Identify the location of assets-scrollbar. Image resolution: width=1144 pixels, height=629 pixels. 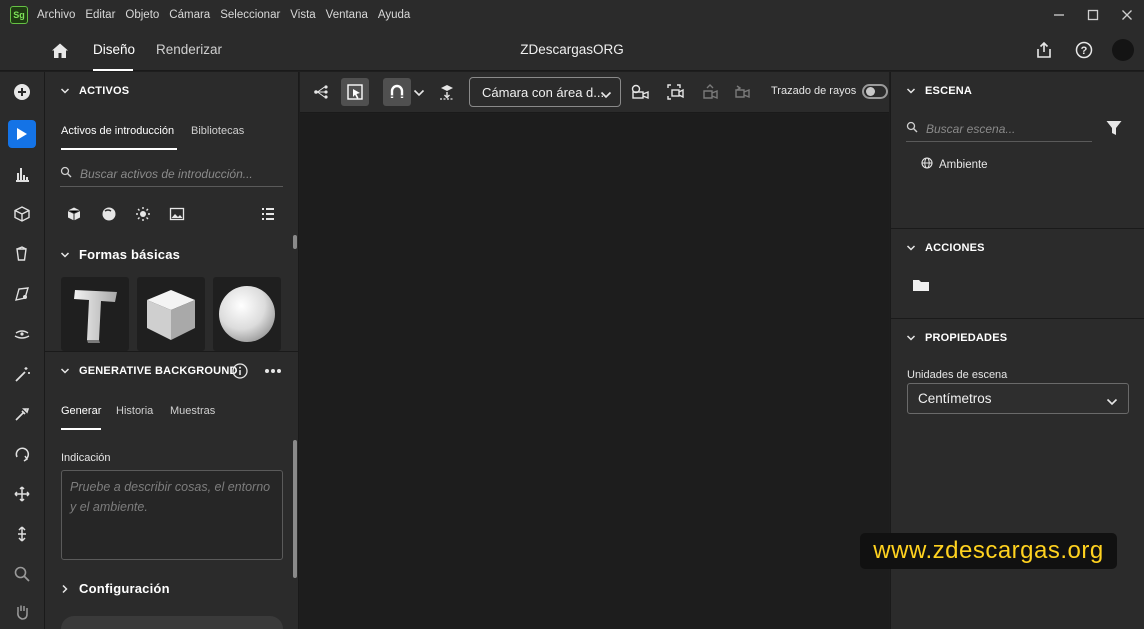
(295, 242).